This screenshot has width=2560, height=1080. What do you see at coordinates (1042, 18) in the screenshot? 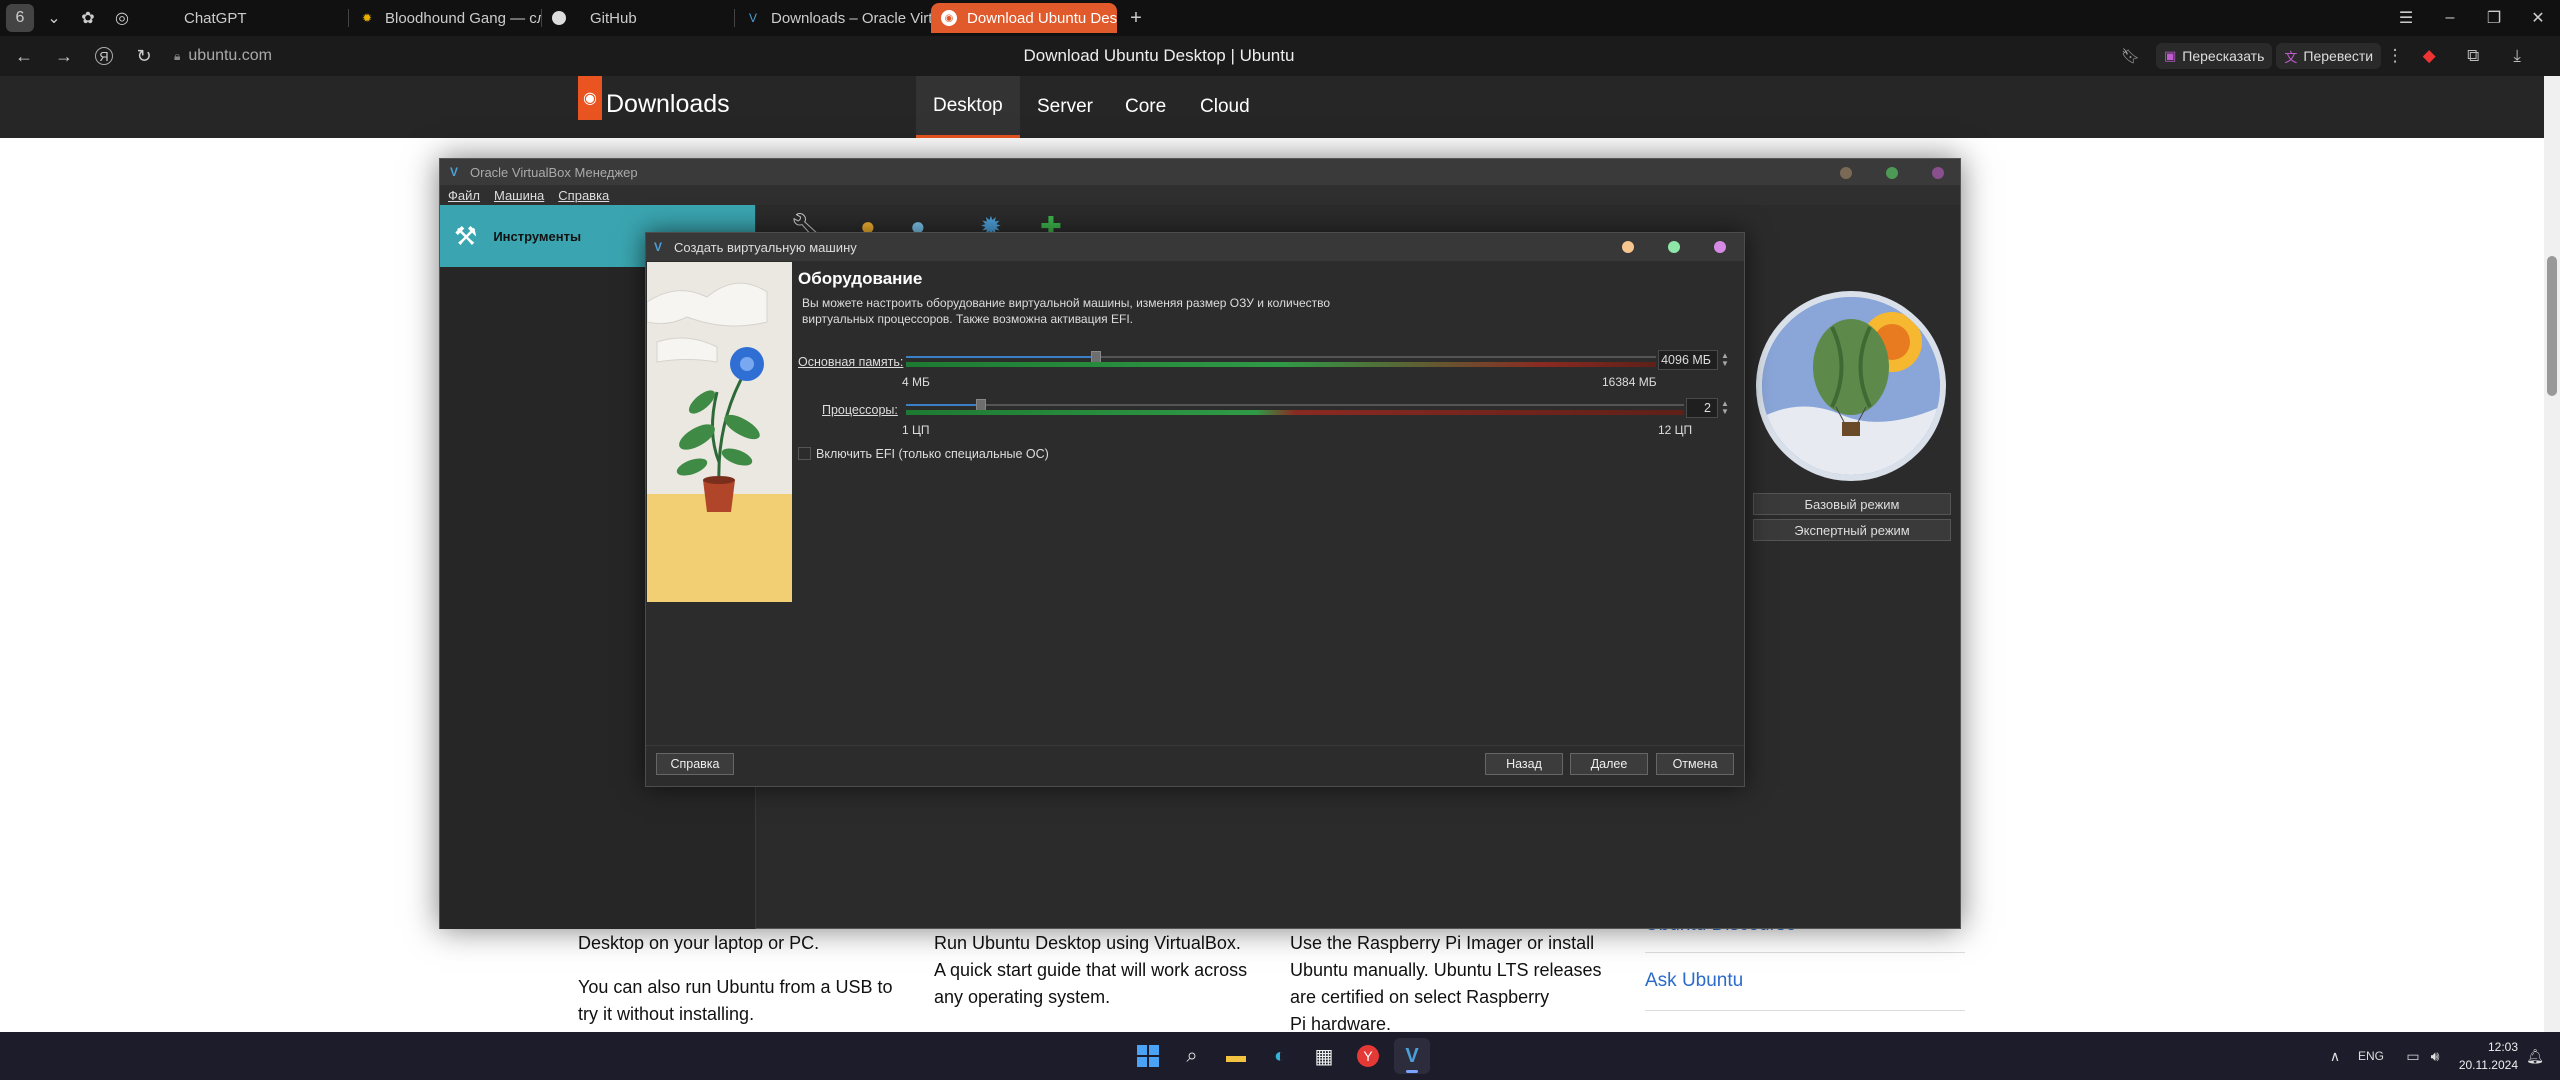
I see `tab-label: Download Ubuntu Deskt` at bounding box center [1042, 18].